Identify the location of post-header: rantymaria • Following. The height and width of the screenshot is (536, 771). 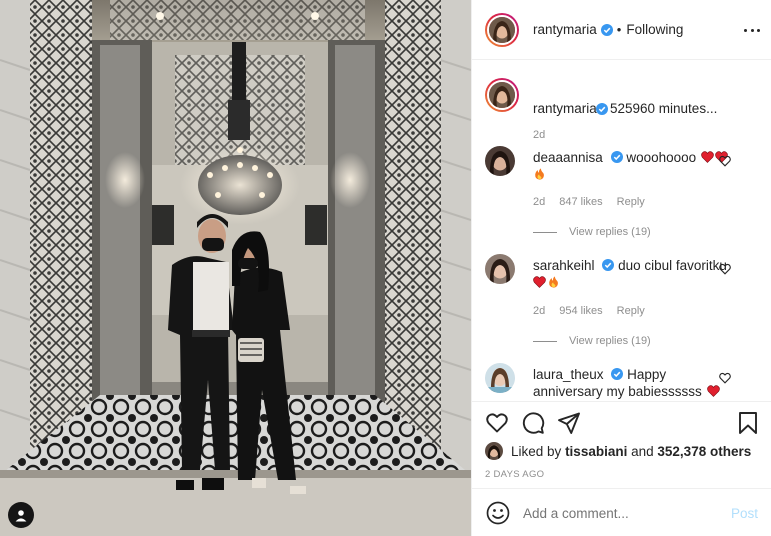
(621, 30).